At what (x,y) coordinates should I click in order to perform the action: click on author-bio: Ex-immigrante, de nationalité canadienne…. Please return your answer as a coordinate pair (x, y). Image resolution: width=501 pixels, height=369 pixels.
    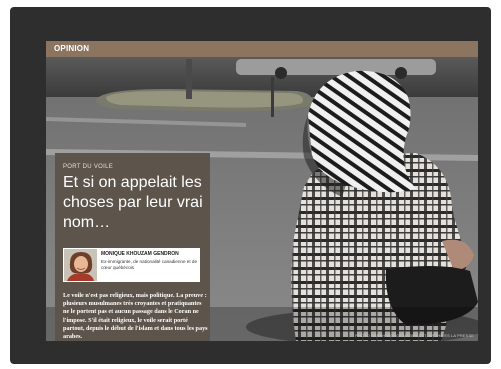
    Looking at the image, I should click on (149, 264).